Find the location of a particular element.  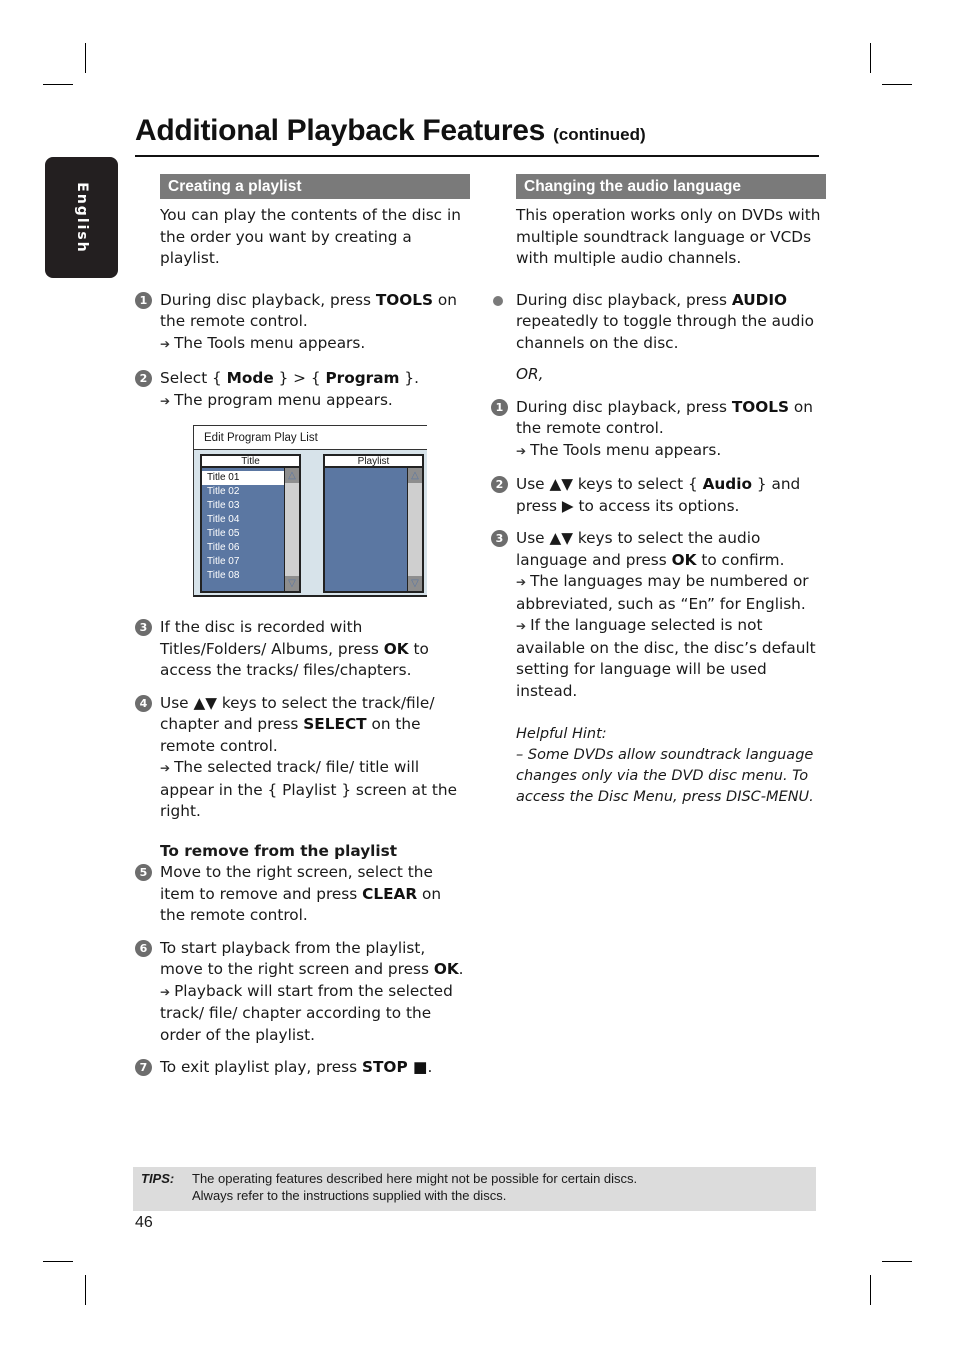

key-name: Audio is located at coordinates (727, 484).